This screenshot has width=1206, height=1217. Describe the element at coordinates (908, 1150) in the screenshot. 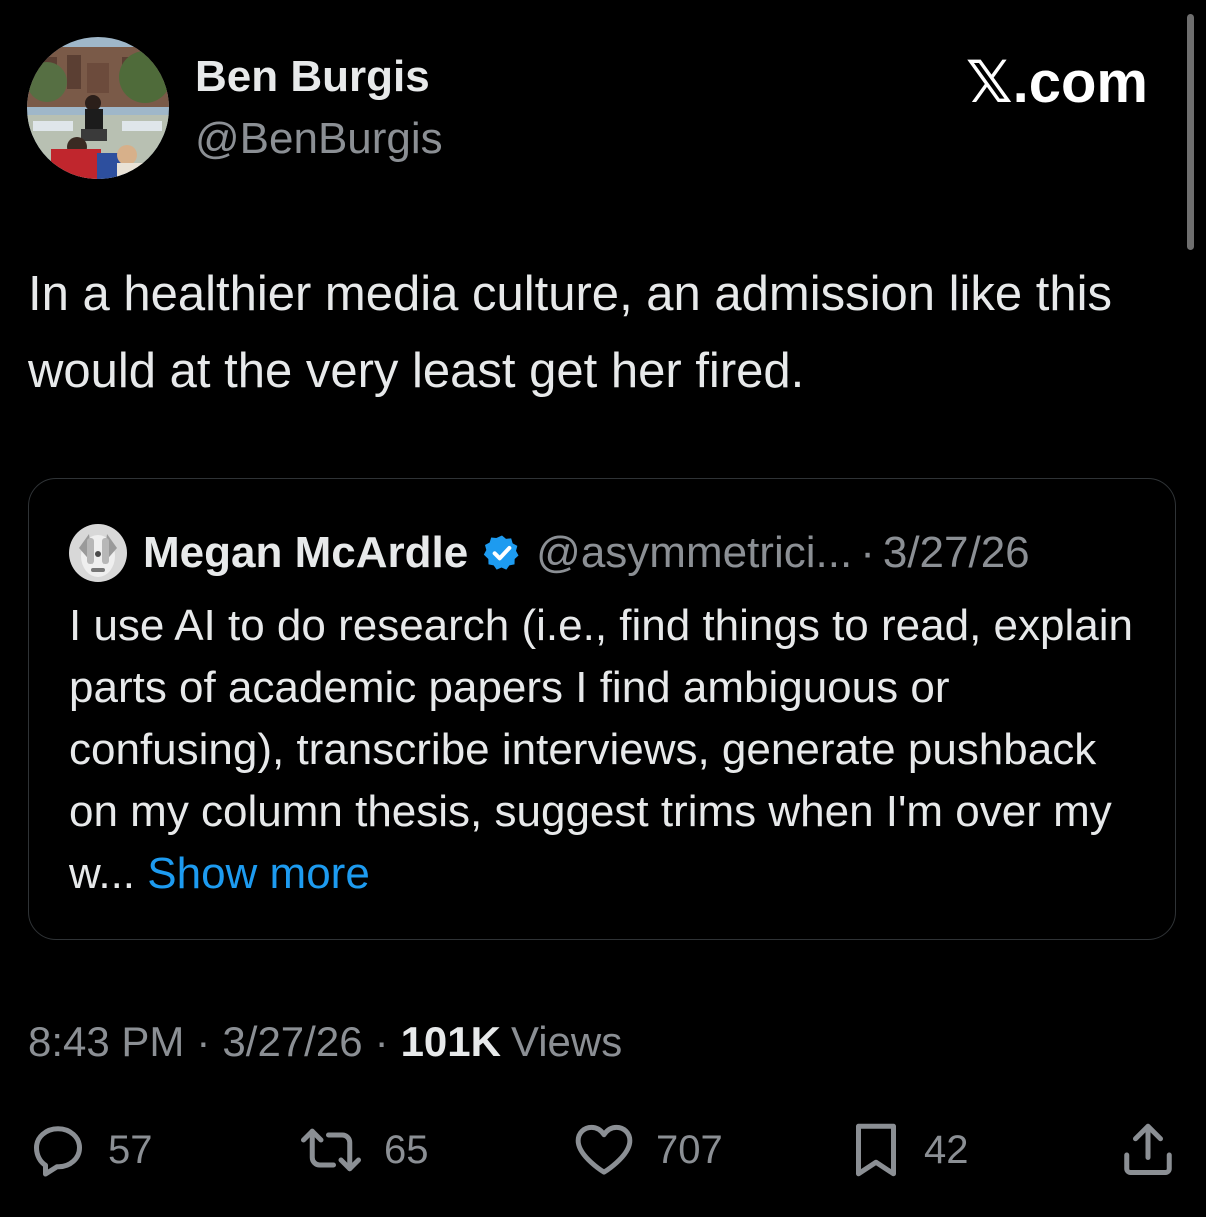

I see `bookmark-button: 42` at that location.